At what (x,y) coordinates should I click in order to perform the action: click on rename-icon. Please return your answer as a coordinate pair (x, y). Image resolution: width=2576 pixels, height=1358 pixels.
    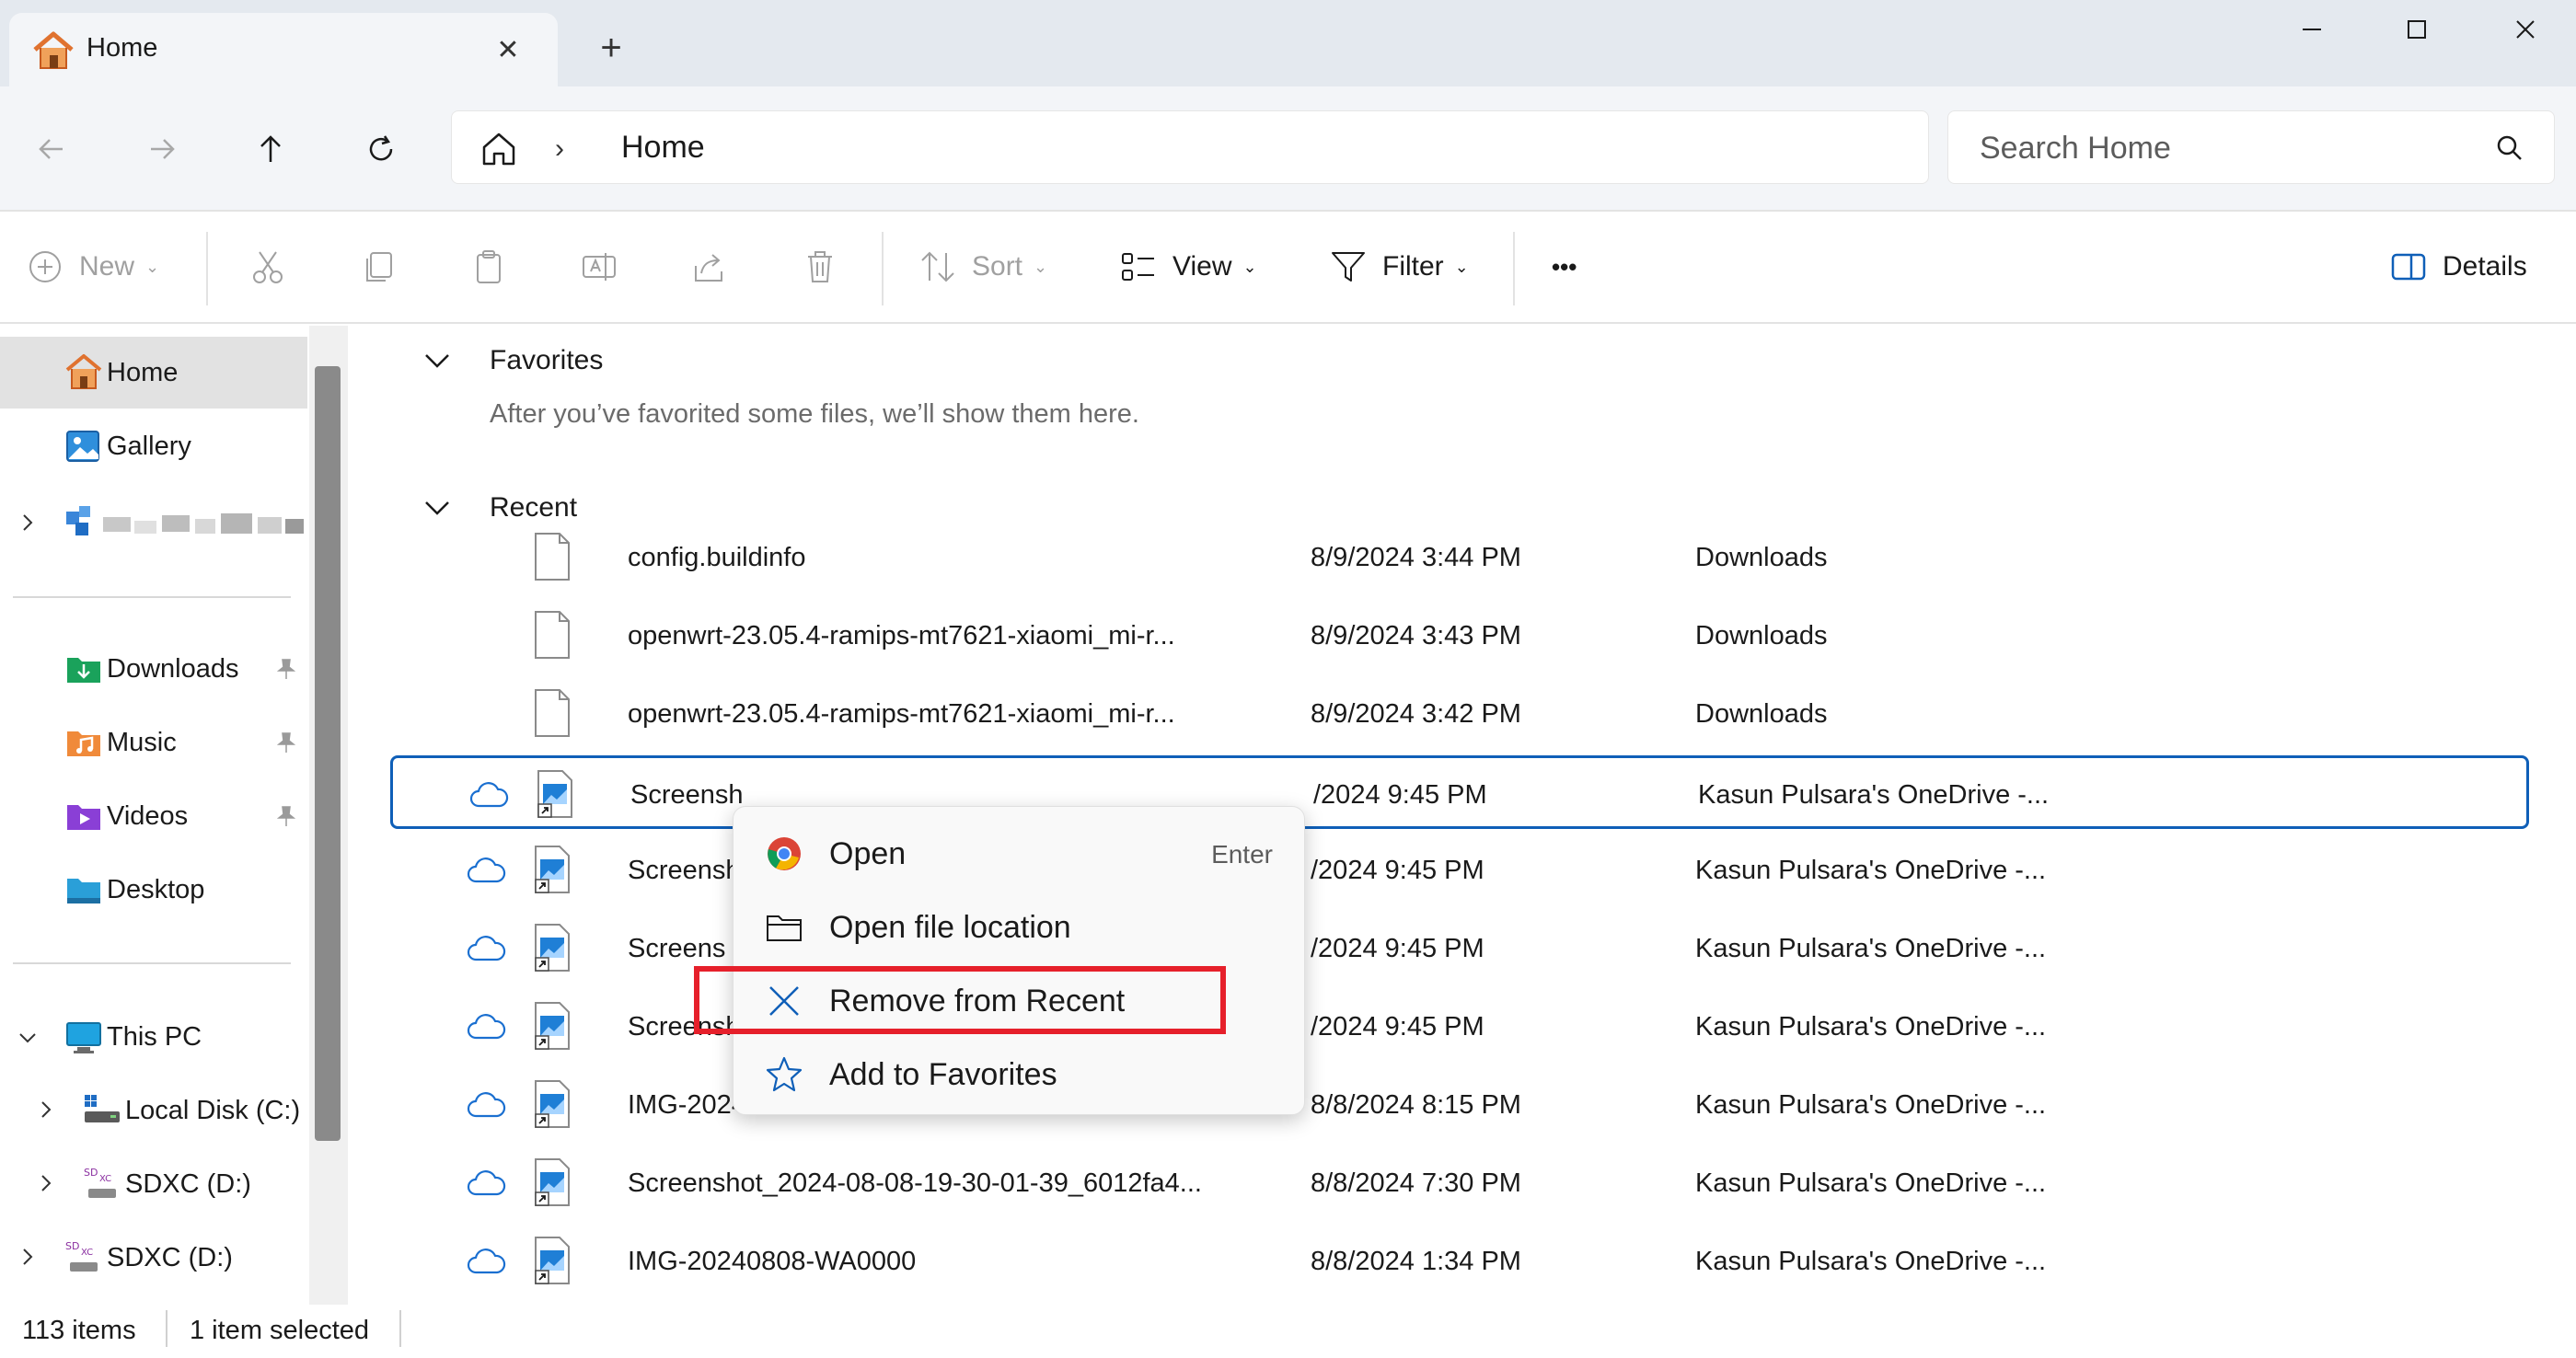
    Looking at the image, I should click on (600, 267).